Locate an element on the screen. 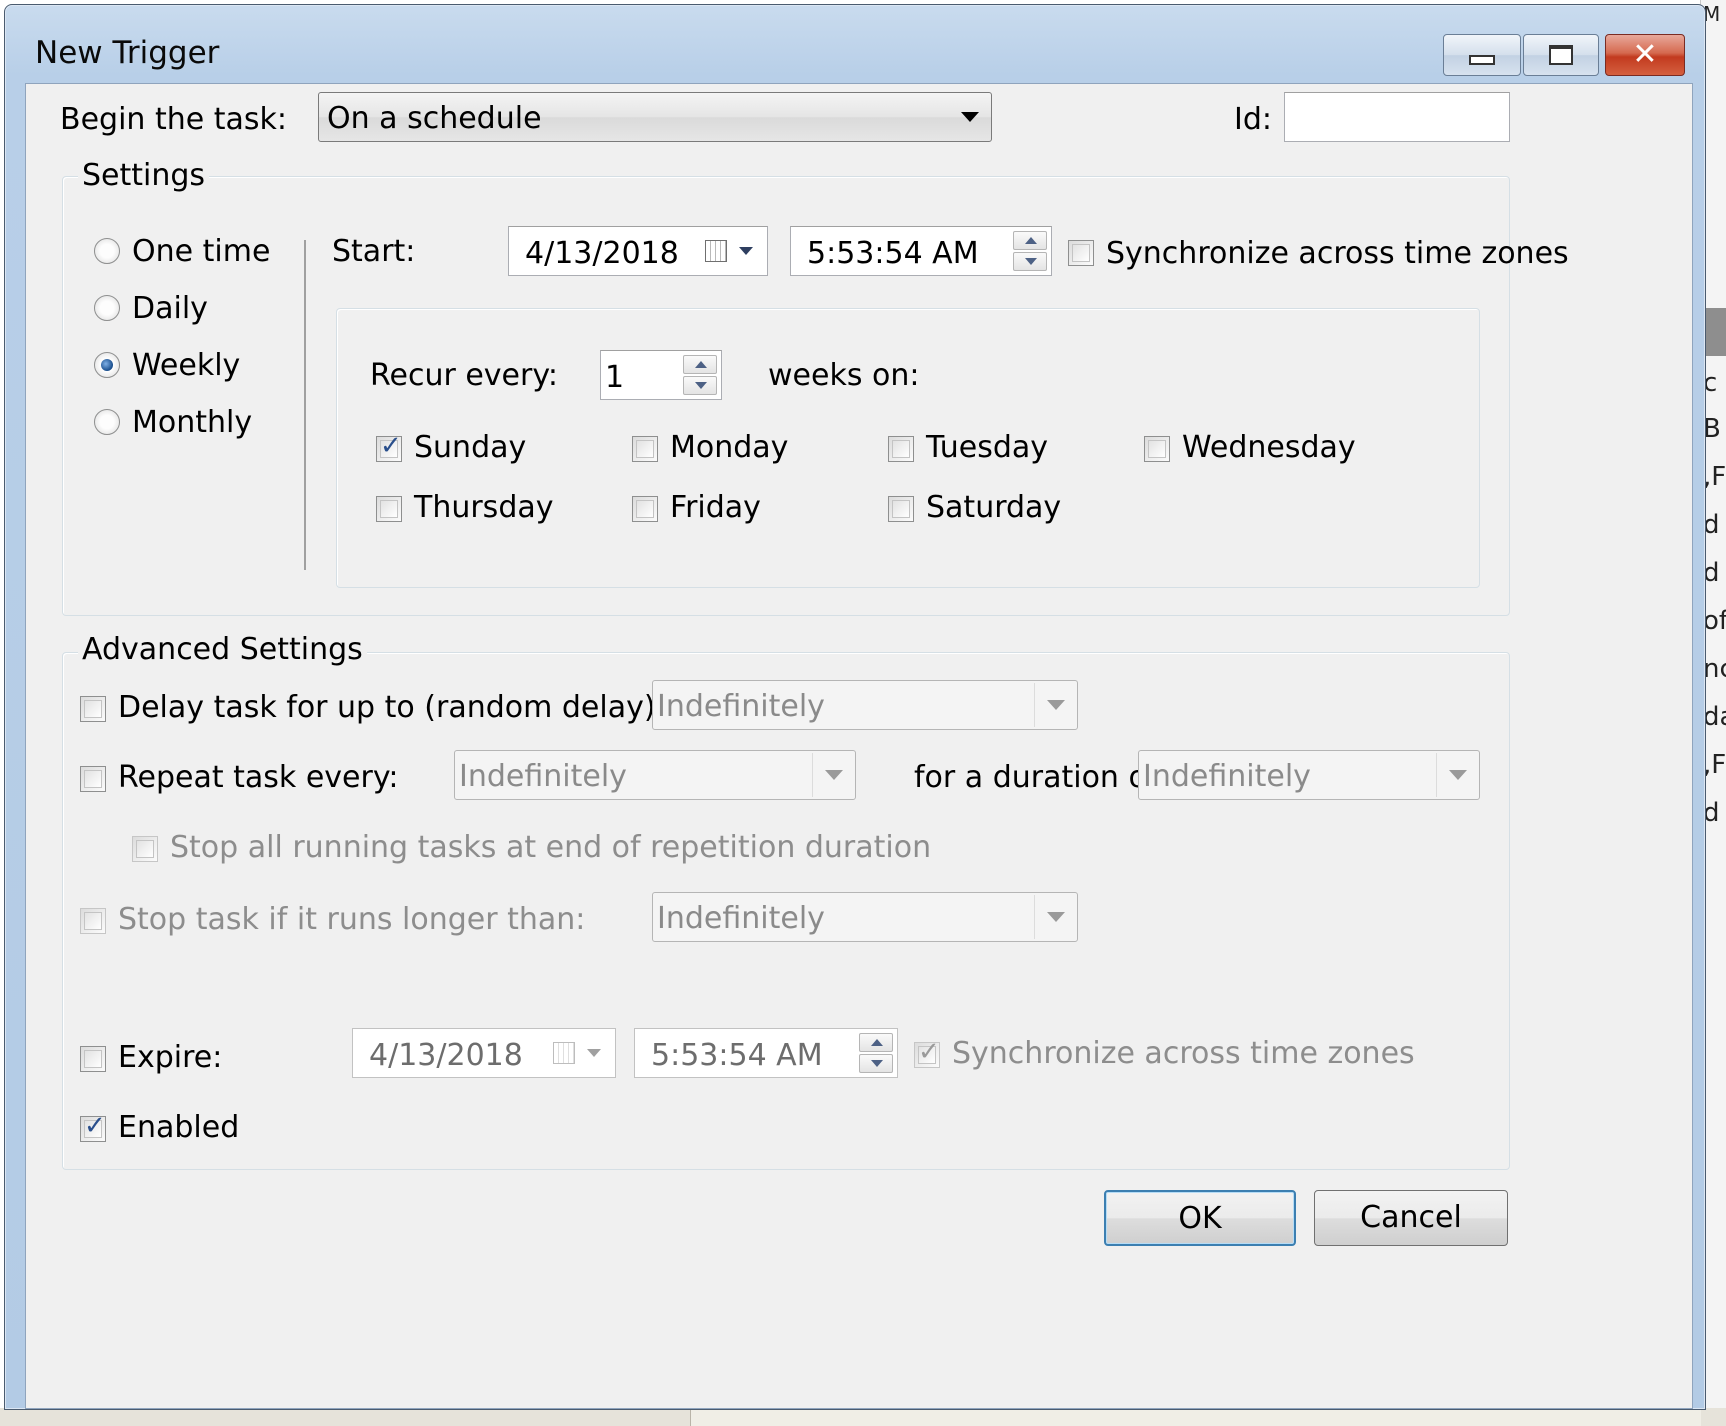  day-label-friday: Friday is located at coordinates (715, 507).